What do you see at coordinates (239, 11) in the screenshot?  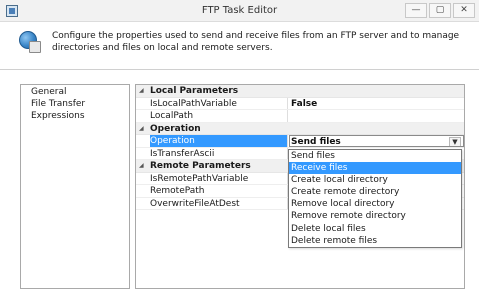 I see `title-bar: FTP Task Editor — ▢ ✕` at bounding box center [239, 11].